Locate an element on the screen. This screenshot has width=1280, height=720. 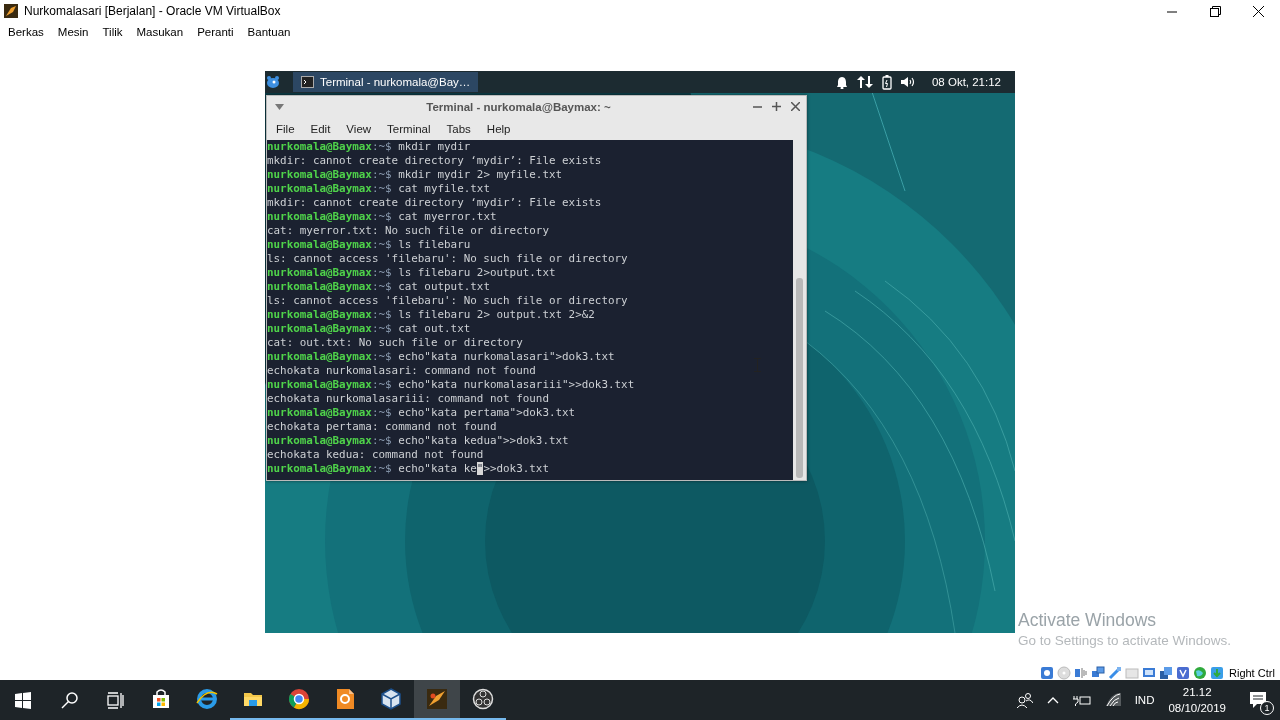
command-text: cat myerror.txt is located at coordinates (447, 216).